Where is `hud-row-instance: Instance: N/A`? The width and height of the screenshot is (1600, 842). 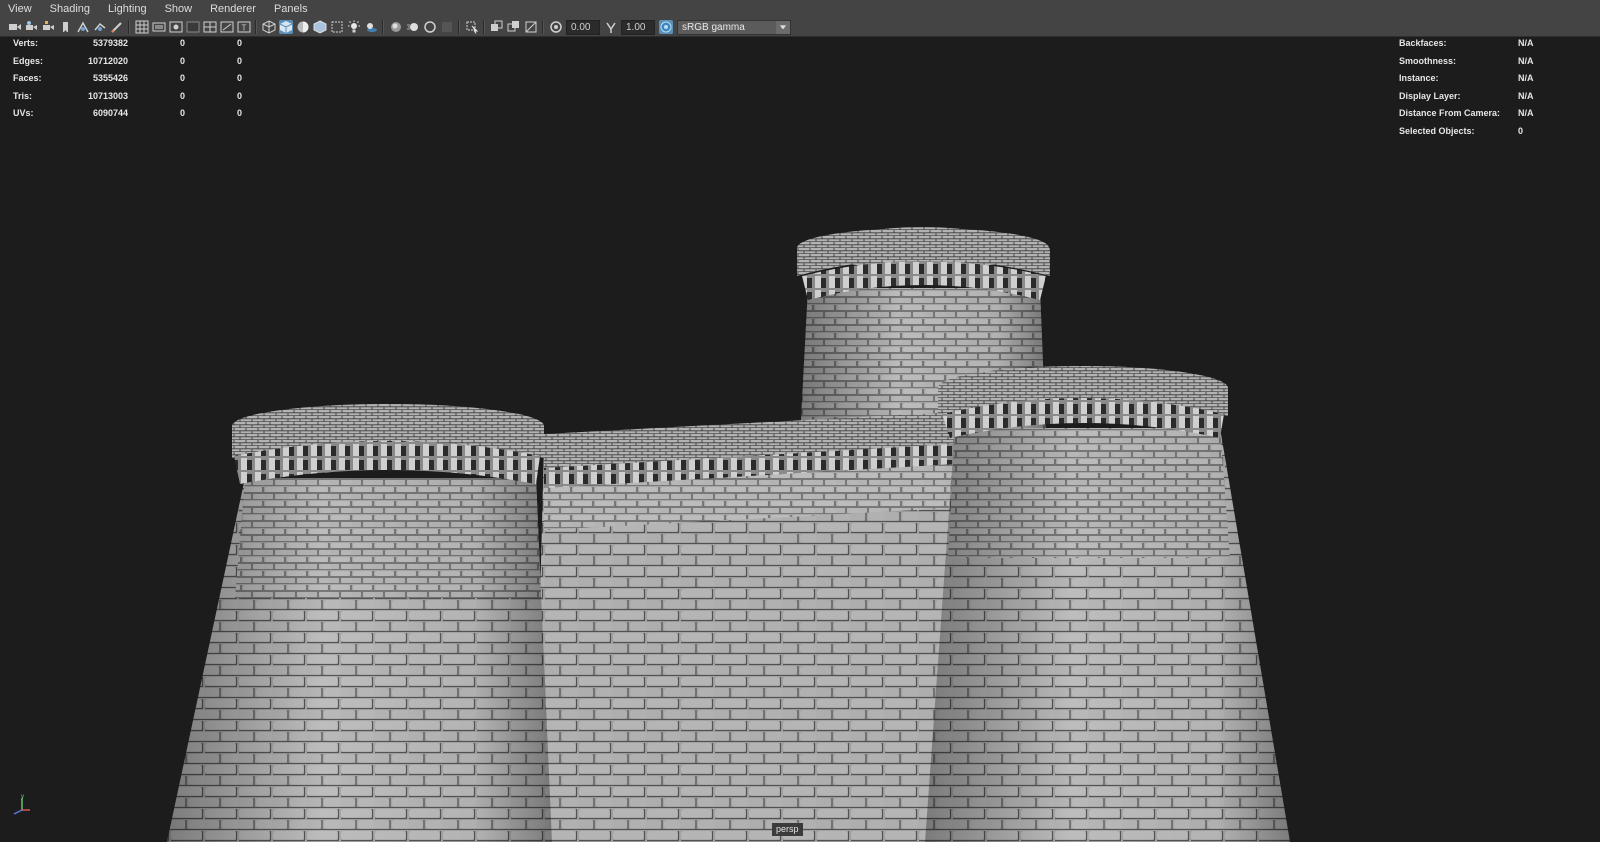
hud-row-instance: Instance: N/A is located at coordinates (1494, 79).